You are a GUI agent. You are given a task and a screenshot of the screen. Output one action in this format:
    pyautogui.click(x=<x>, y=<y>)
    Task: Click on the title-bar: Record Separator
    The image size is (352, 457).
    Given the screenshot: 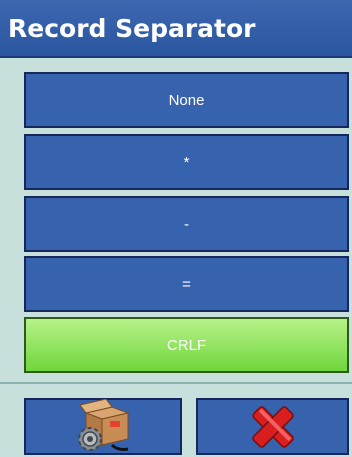 What is the action you would take?
    pyautogui.click(x=176, y=29)
    